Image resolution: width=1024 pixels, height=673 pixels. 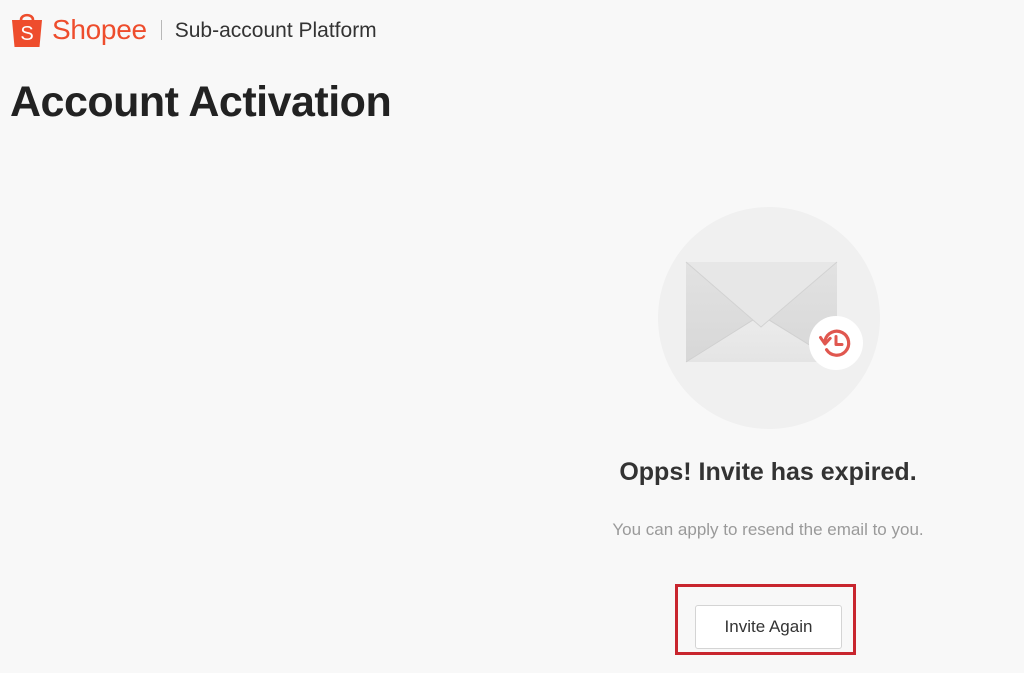 I want to click on logo-text: Shopee, so click(x=99, y=29).